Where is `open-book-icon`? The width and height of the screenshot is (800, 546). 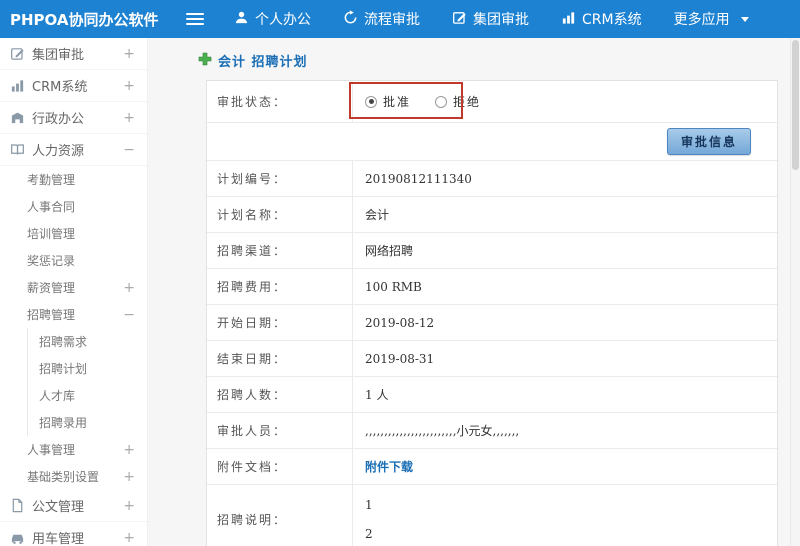
open-book-icon is located at coordinates (17, 149).